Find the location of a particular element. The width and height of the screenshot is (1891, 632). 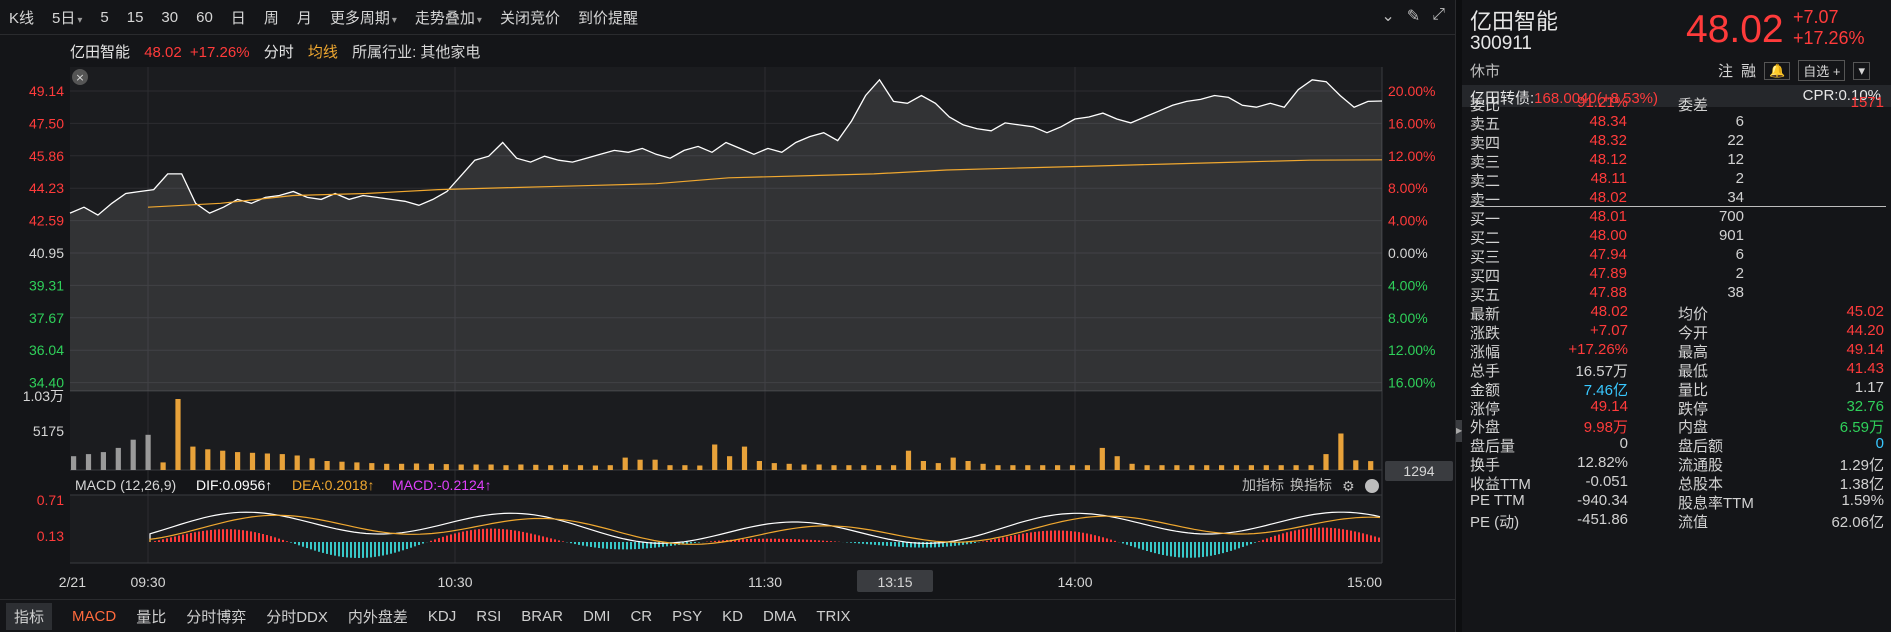

stat-label: 流值 is located at coordinates (1693, 522).